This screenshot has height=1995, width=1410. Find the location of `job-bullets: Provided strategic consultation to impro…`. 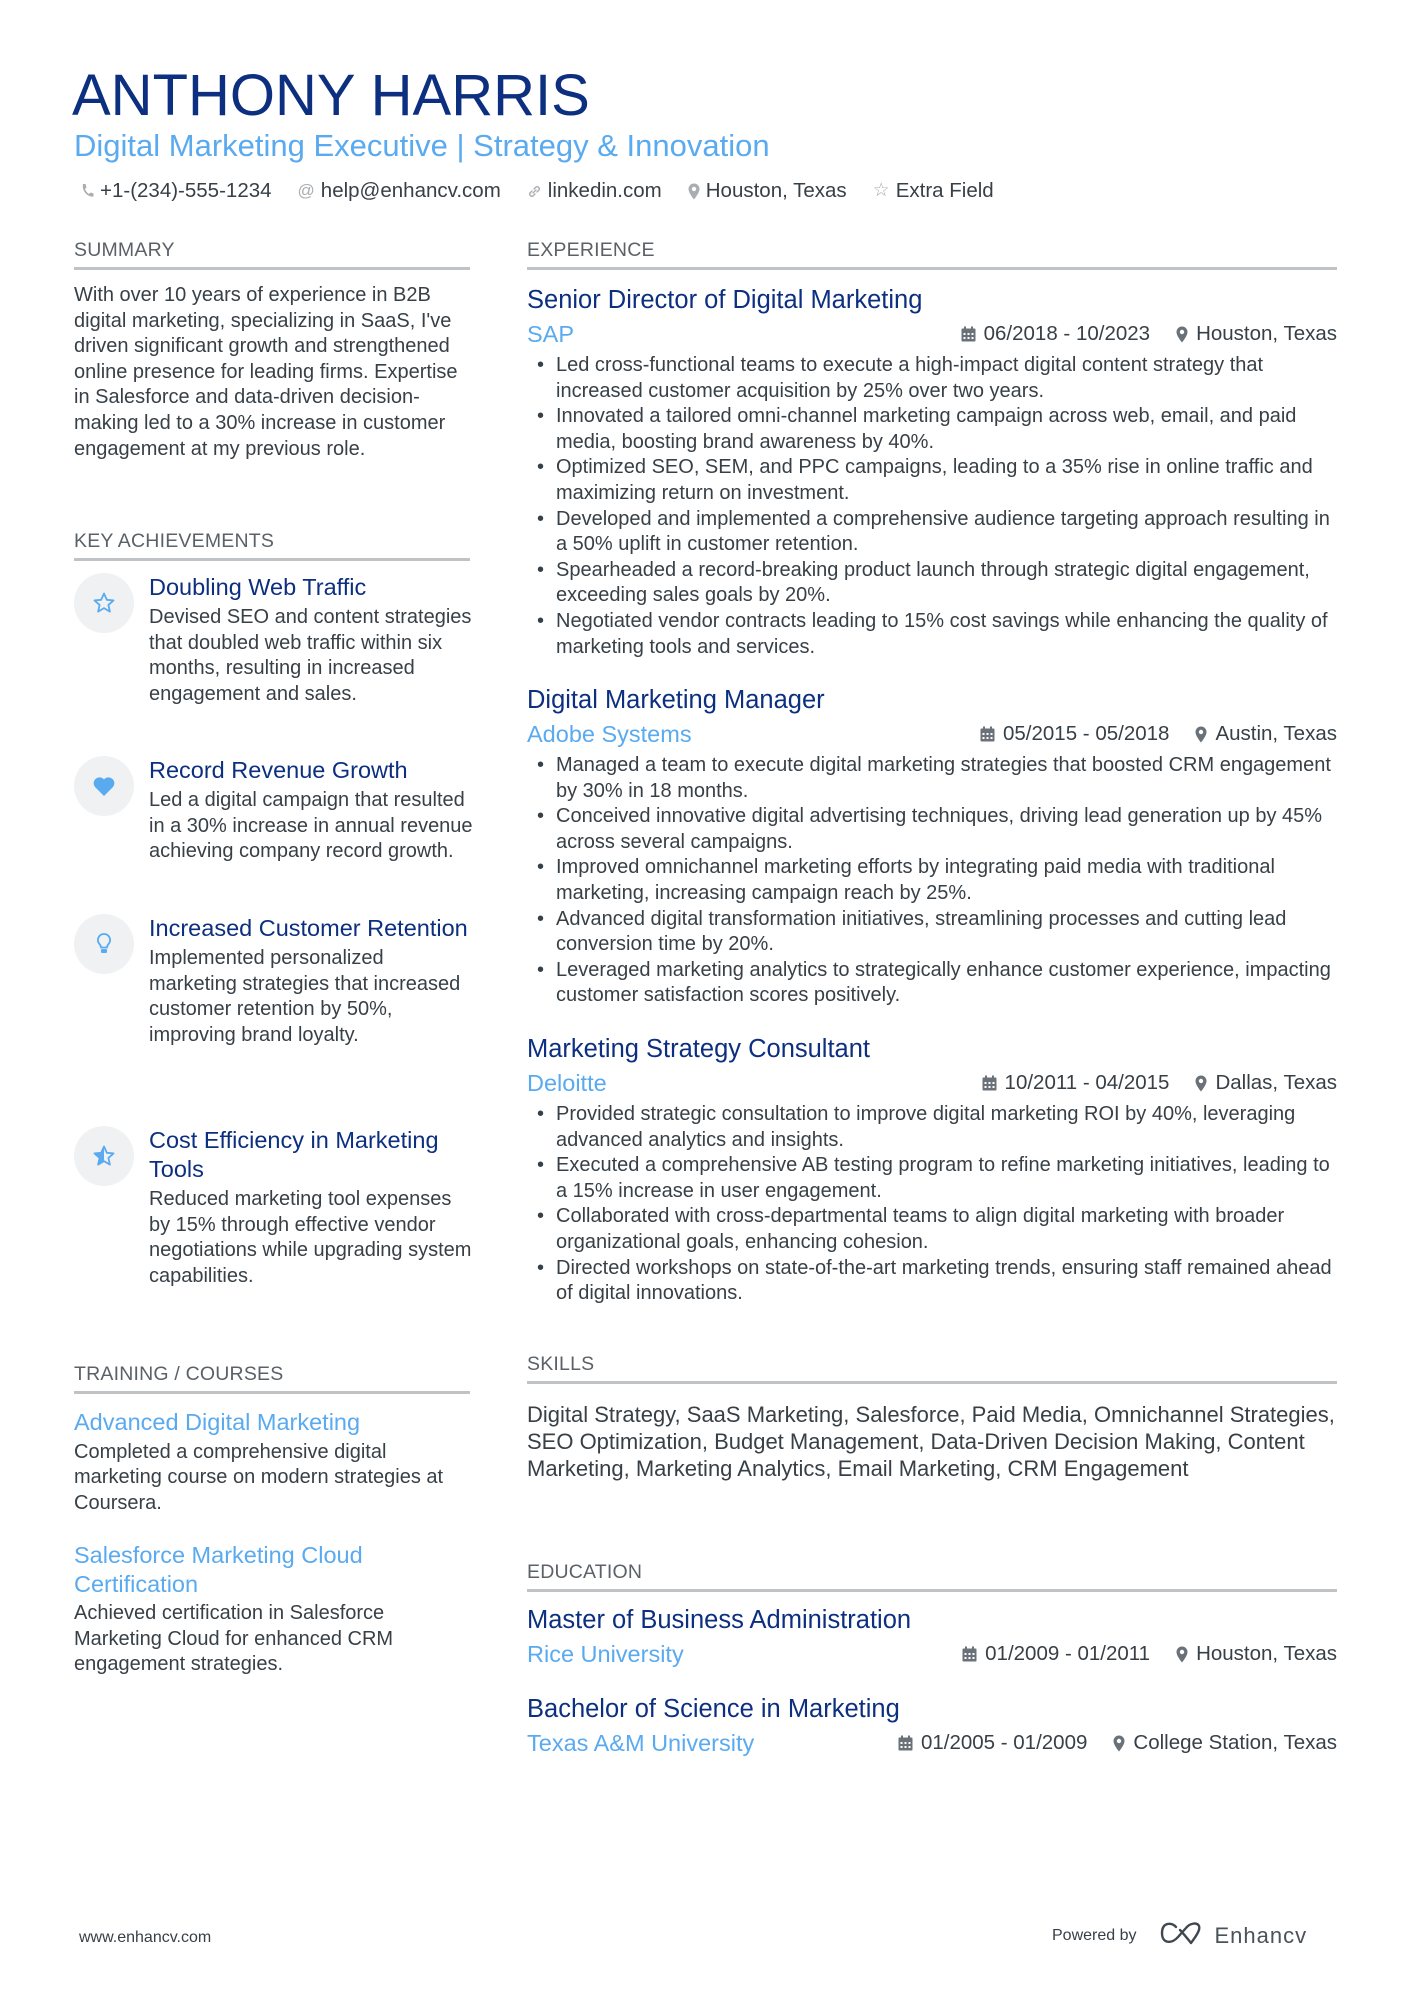

job-bullets: Provided strategic consultation to impro… is located at coordinates (932, 1204).